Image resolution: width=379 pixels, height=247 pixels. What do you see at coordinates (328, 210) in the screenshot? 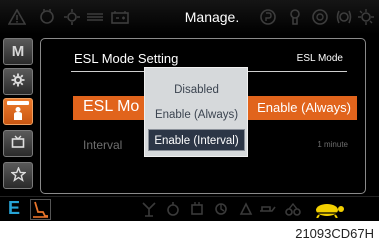
I see `turtle-icon` at bounding box center [328, 210].